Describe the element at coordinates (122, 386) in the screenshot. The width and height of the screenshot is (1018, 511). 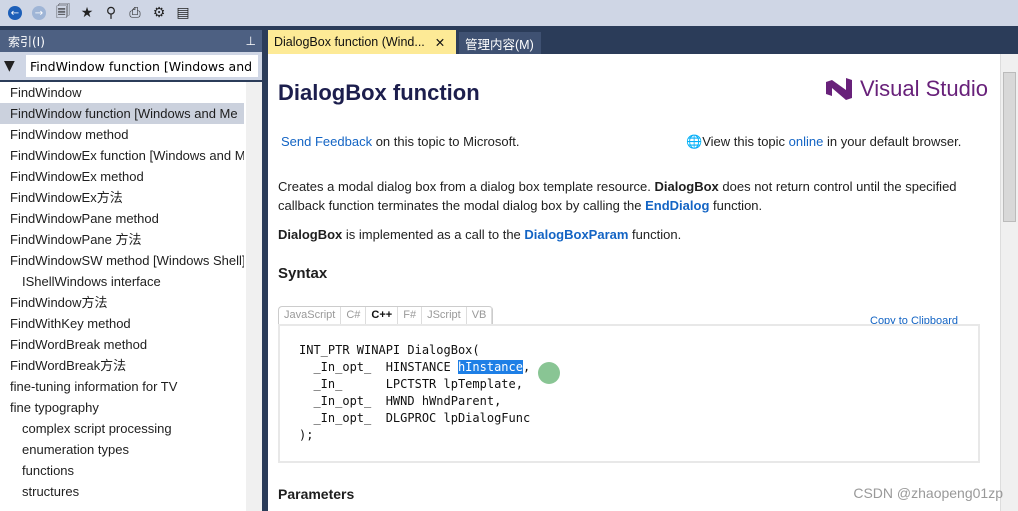
I see `index-list-item: fine-tuning information for TV` at that location.